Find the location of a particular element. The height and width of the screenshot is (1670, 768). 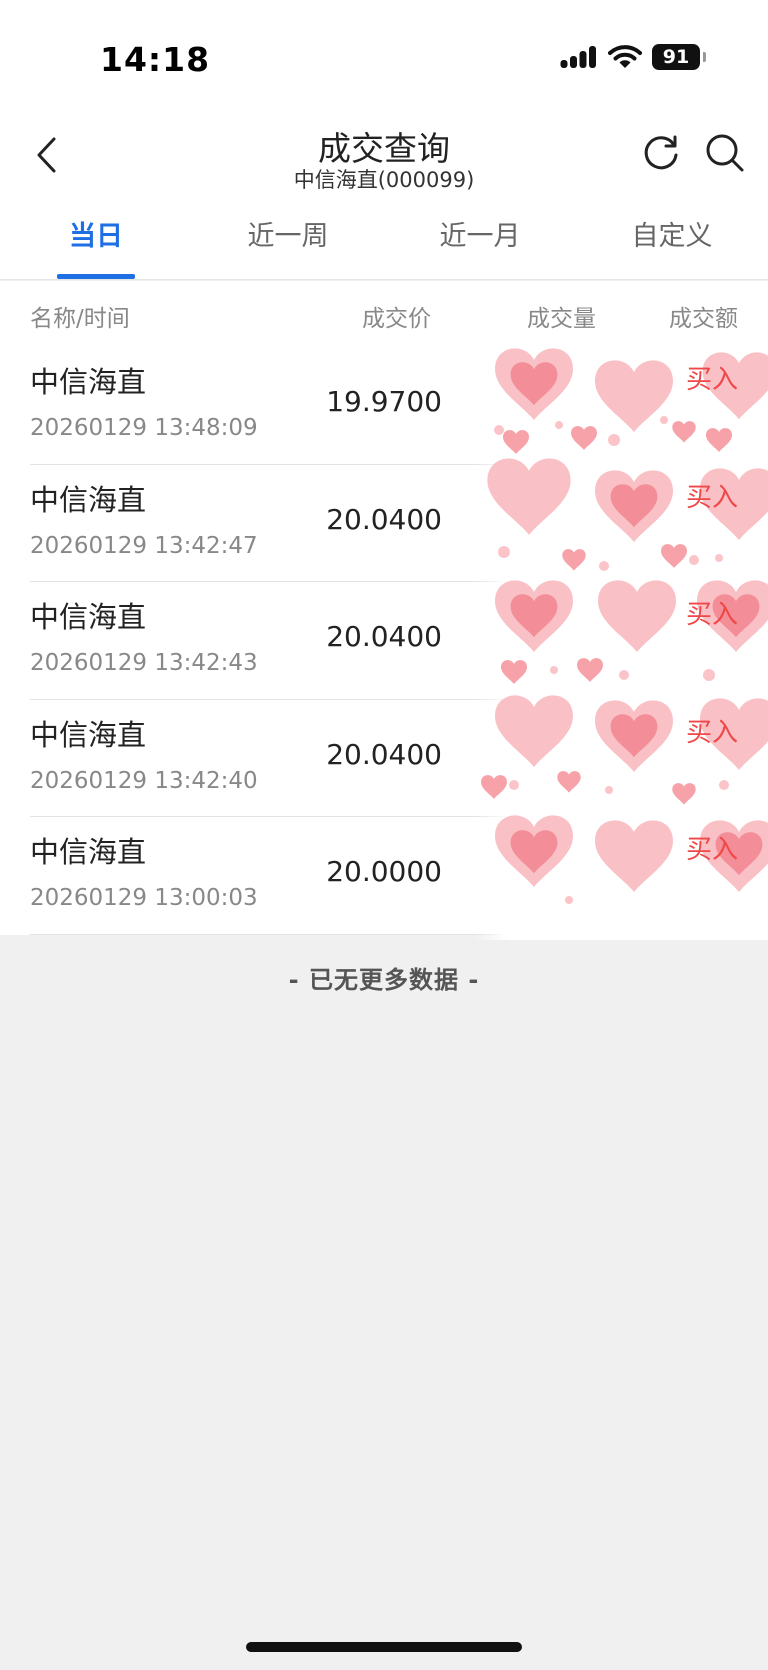

period-tabs: 当日 近一周 近一月 自定义 is located at coordinates (384, 240).